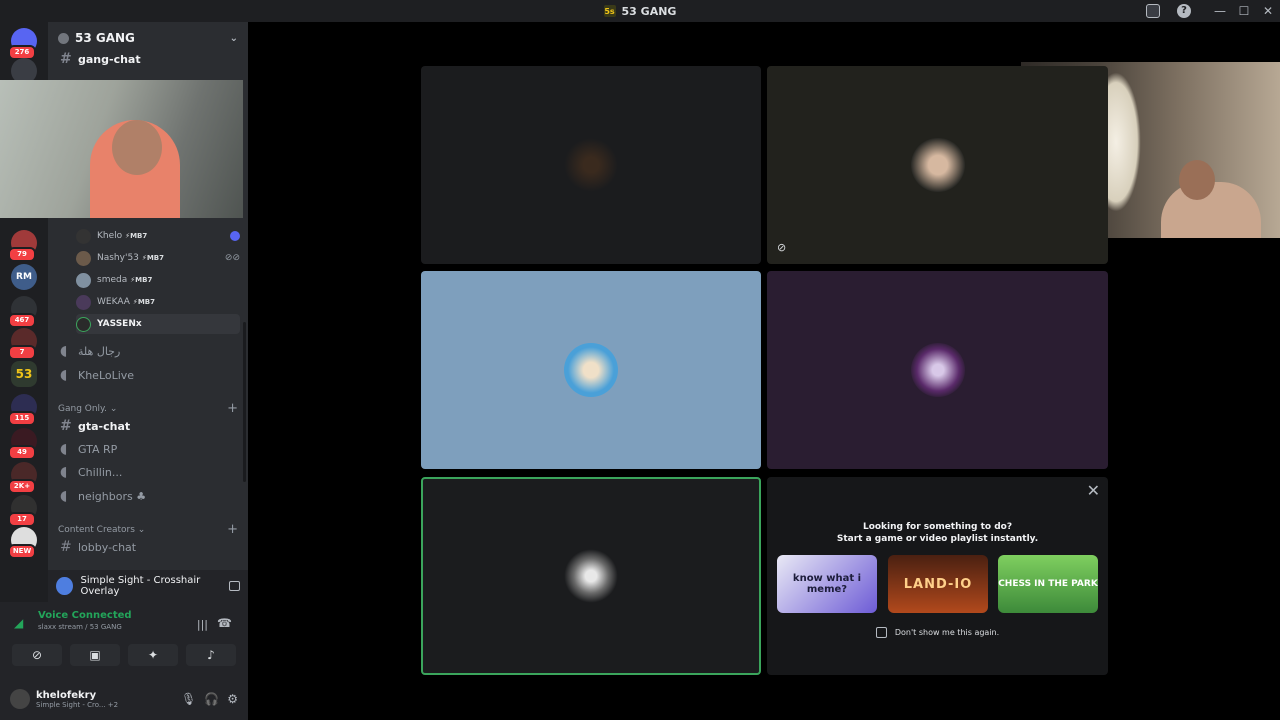 Image resolution: width=1280 pixels, height=720 pixels. I want to click on camera-off-button: ⊘, so click(37, 655).